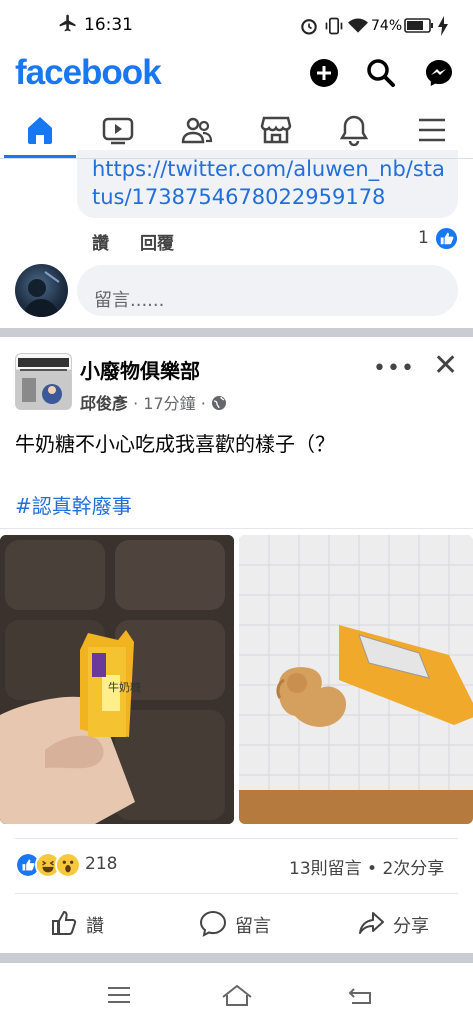 This screenshot has width=473, height=1024. Describe the element at coordinates (236, 528) in the screenshot. I see `image-divider` at that location.